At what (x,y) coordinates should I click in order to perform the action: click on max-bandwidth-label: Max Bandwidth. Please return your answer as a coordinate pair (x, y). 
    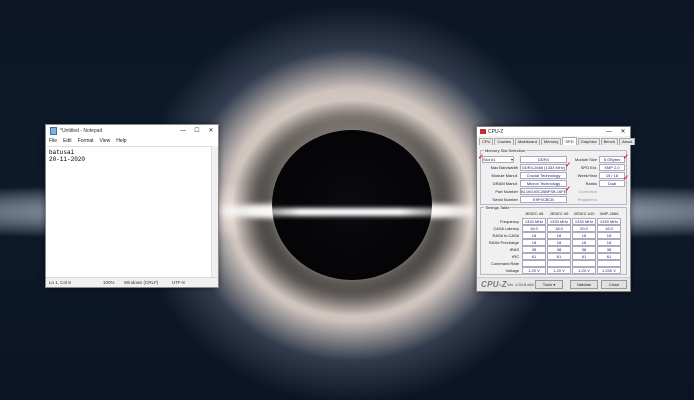
    Looking at the image, I should click on (504, 167).